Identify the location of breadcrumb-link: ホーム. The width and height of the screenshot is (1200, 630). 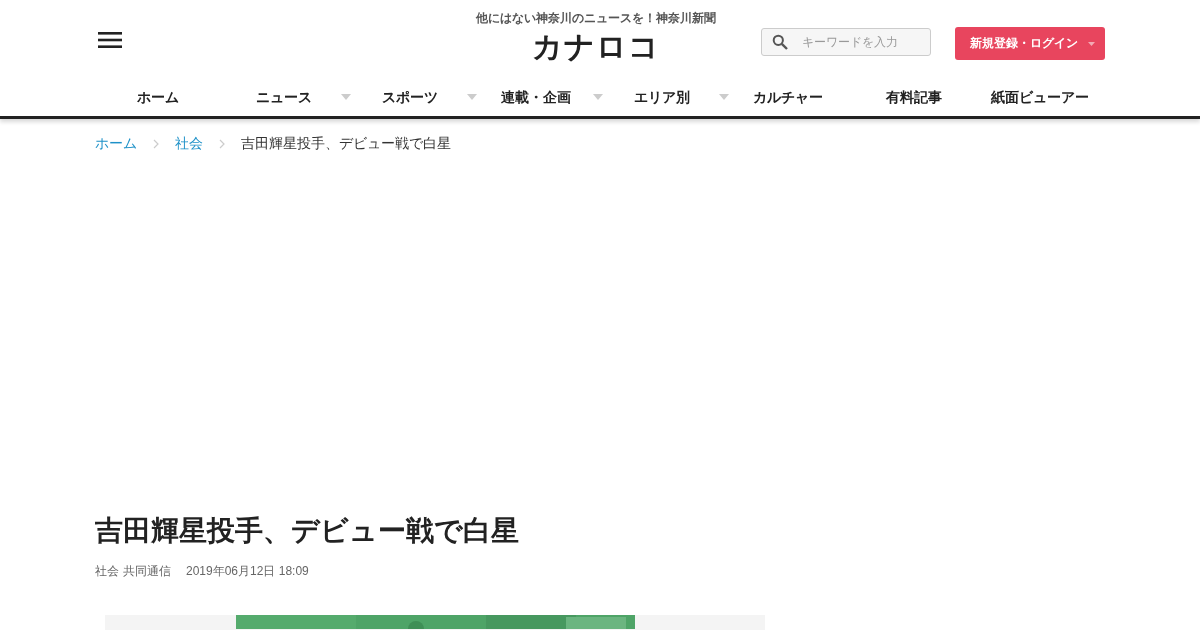
(116, 144).